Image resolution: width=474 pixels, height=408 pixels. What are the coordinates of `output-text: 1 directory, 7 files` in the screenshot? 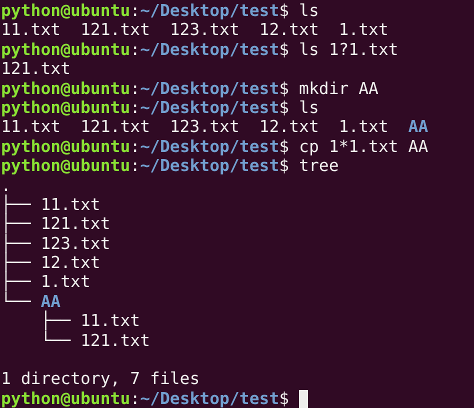 It's located at (100, 379).